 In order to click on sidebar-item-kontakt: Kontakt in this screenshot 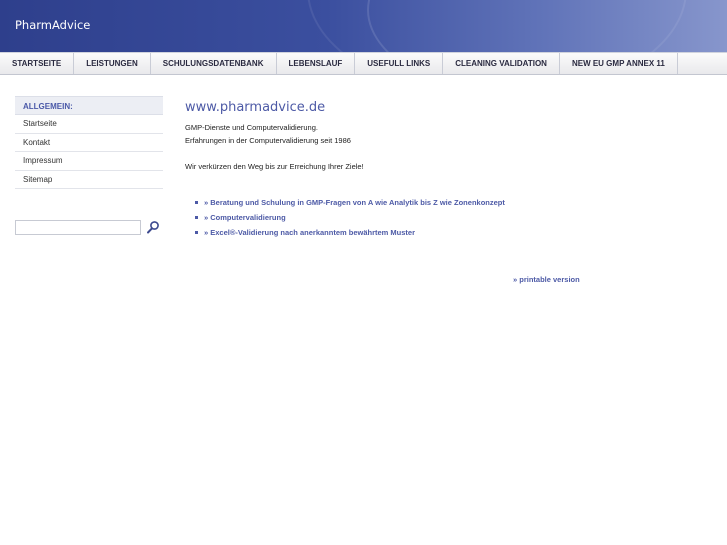, I will do `click(89, 143)`.